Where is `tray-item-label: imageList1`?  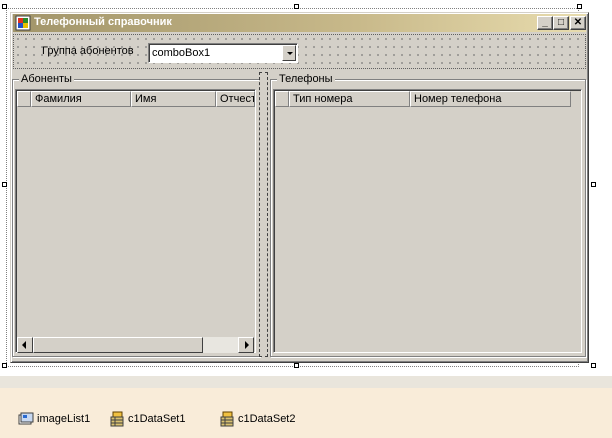 tray-item-label: imageList1 is located at coordinates (64, 419).